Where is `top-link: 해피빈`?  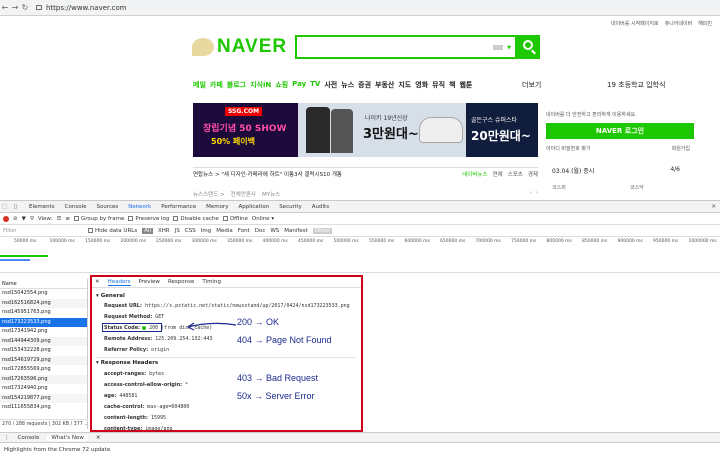
top-link: 해피빈 is located at coordinates (705, 23).